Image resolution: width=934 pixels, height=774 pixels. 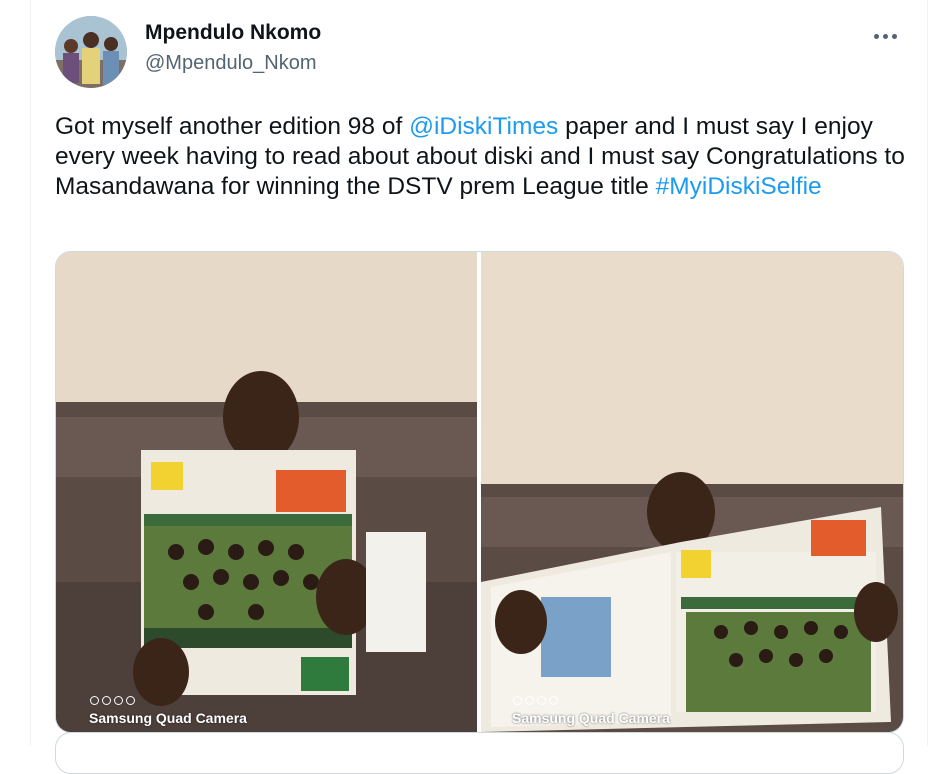 What do you see at coordinates (231, 63) in the screenshot?
I see `author-handle: @Mpendulo_Nkom` at bounding box center [231, 63].